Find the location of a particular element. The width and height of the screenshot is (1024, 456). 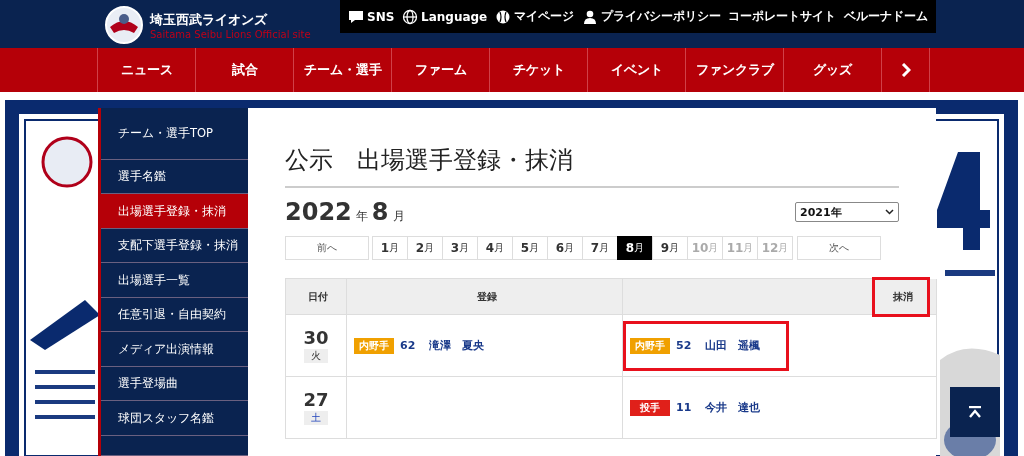

month-tab: 1月 is located at coordinates (390, 248).